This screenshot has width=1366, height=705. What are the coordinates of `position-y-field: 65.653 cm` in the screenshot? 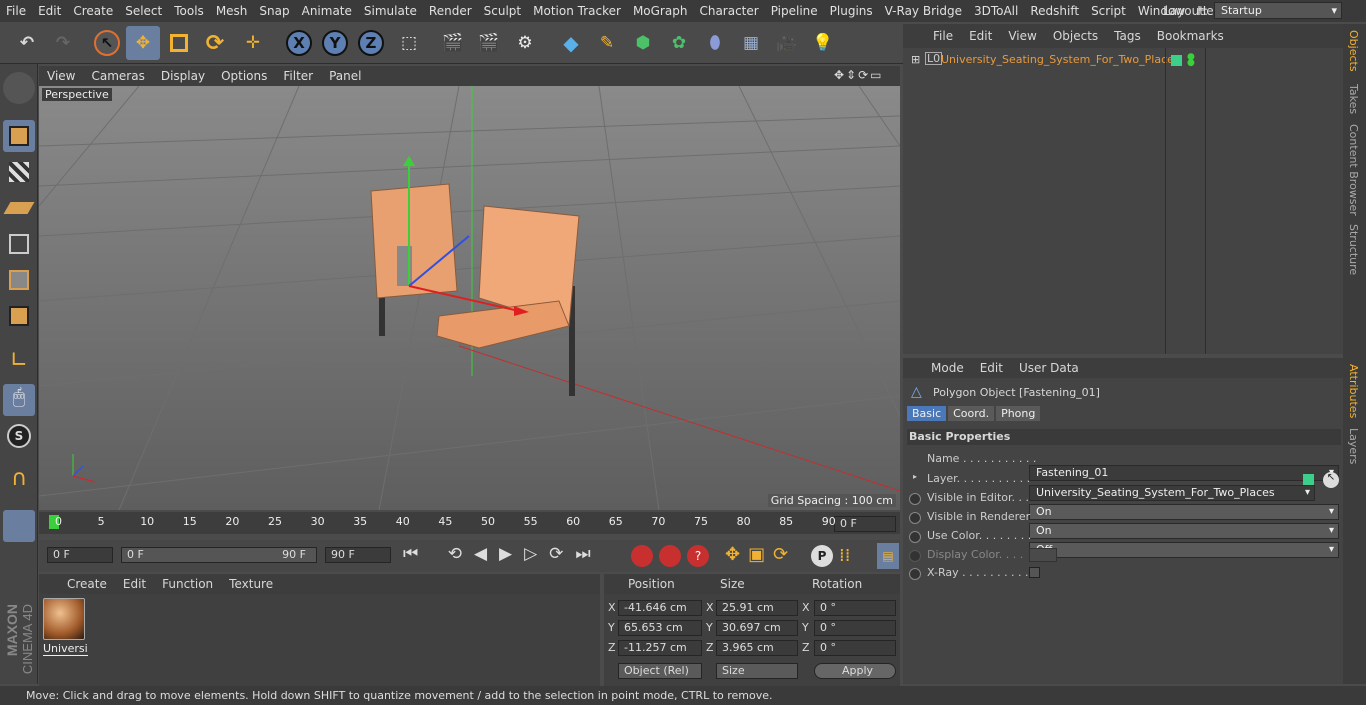 It's located at (660, 628).